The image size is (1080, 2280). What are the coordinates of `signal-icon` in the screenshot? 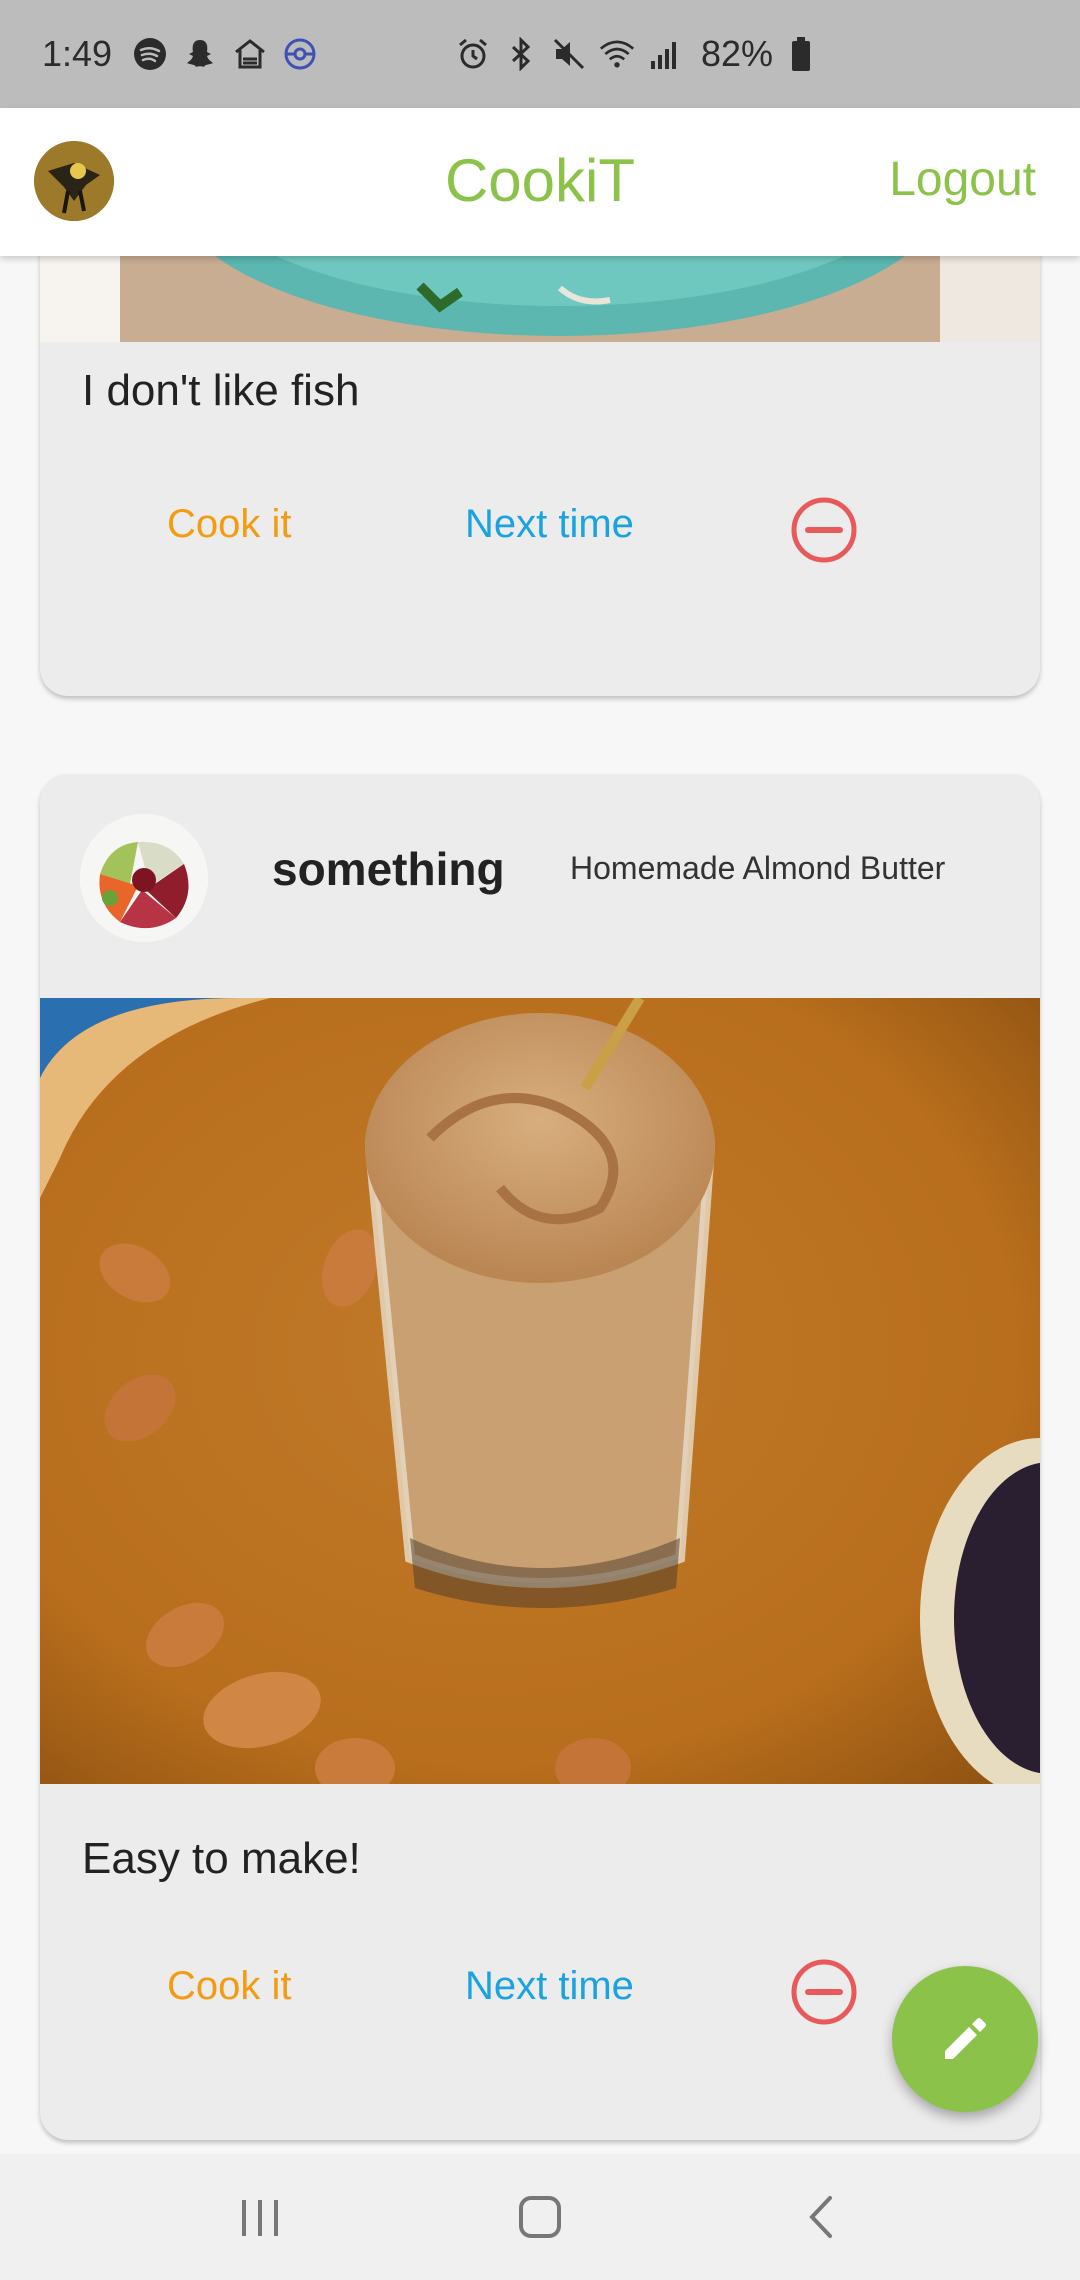 It's located at (665, 54).